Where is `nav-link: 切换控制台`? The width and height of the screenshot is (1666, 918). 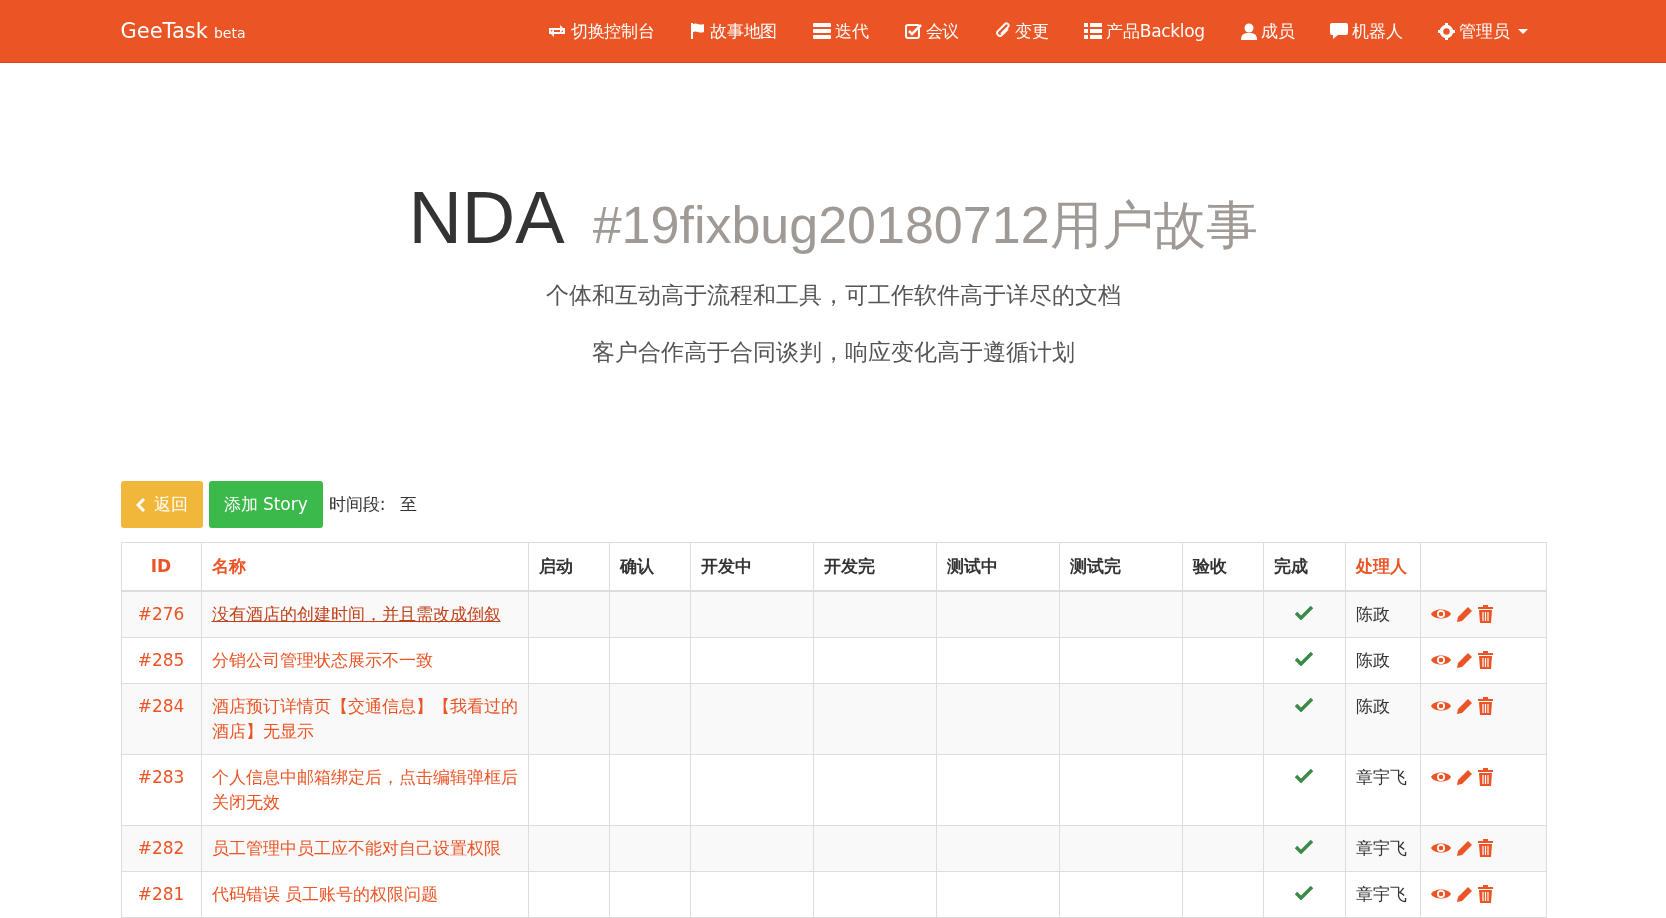 nav-link: 切换控制台 is located at coordinates (600, 31).